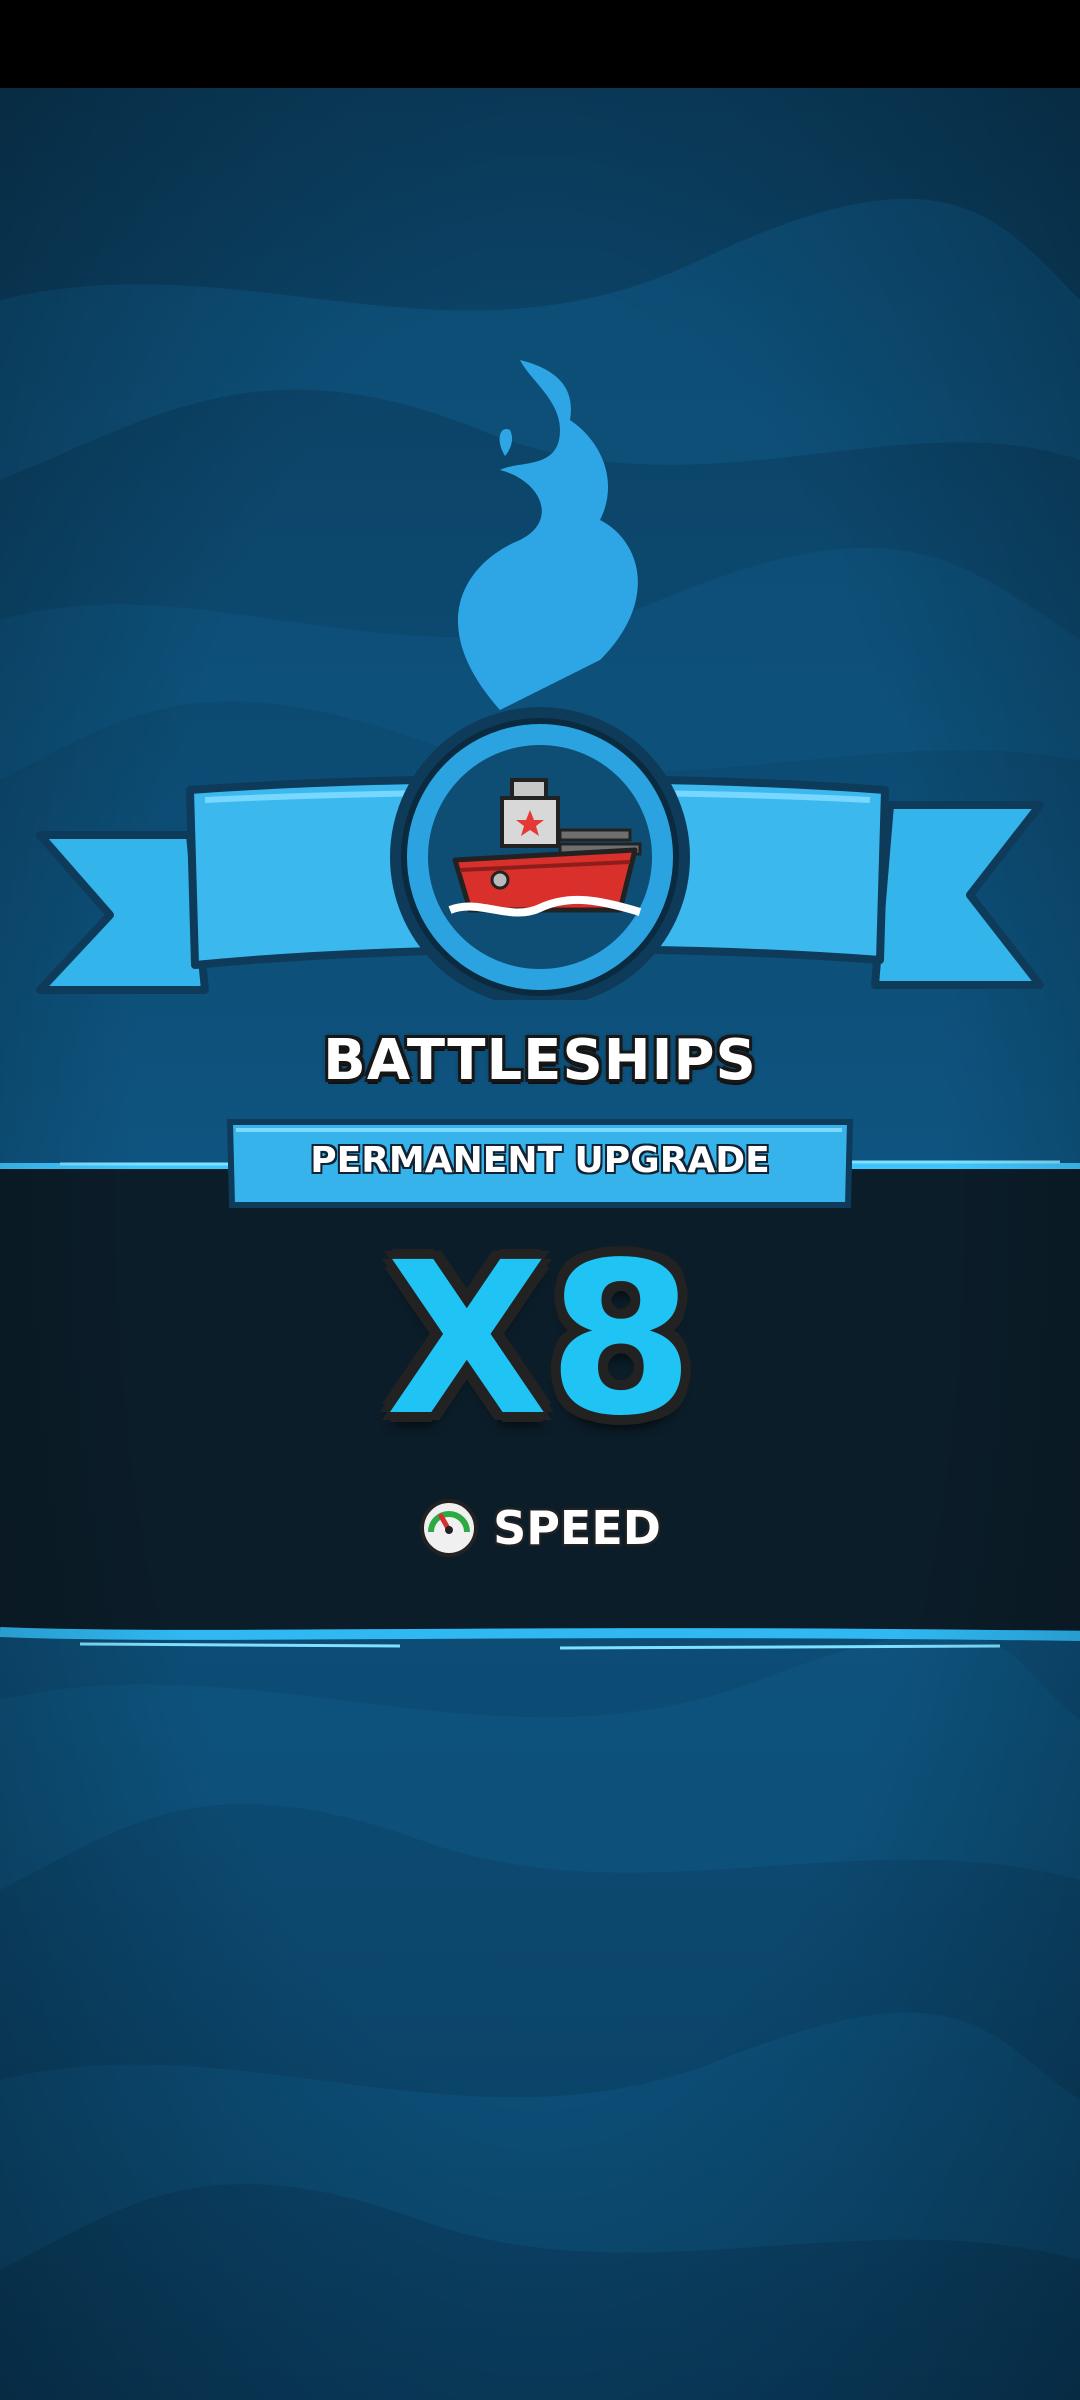 This screenshot has height=2400, width=1080. Describe the element at coordinates (540, 1339) in the screenshot. I see `upgrade-multiplier: X8` at that location.